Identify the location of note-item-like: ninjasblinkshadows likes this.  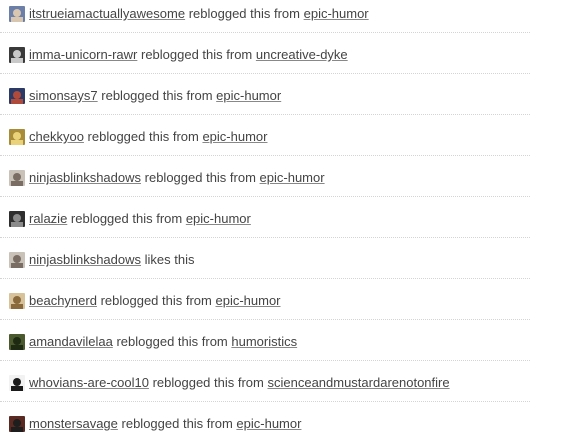
(265, 258).